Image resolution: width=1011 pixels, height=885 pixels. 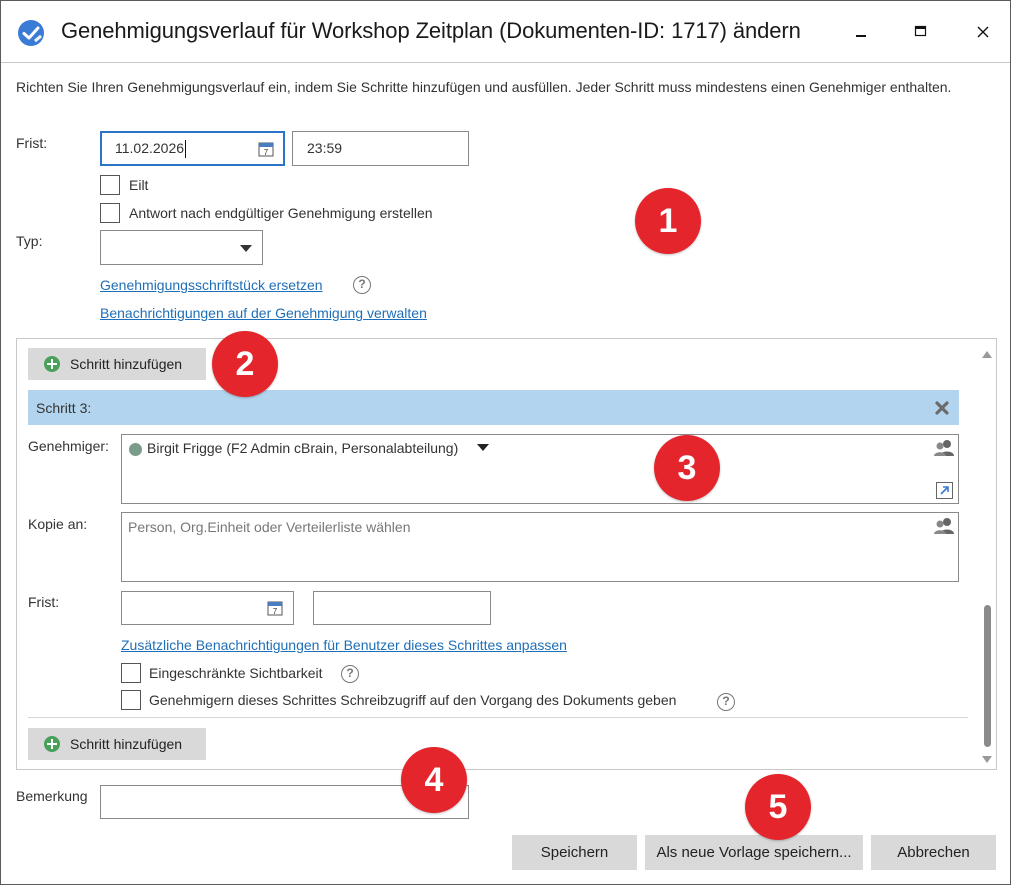 What do you see at coordinates (186, 149) in the screenshot?
I see `text-caret` at bounding box center [186, 149].